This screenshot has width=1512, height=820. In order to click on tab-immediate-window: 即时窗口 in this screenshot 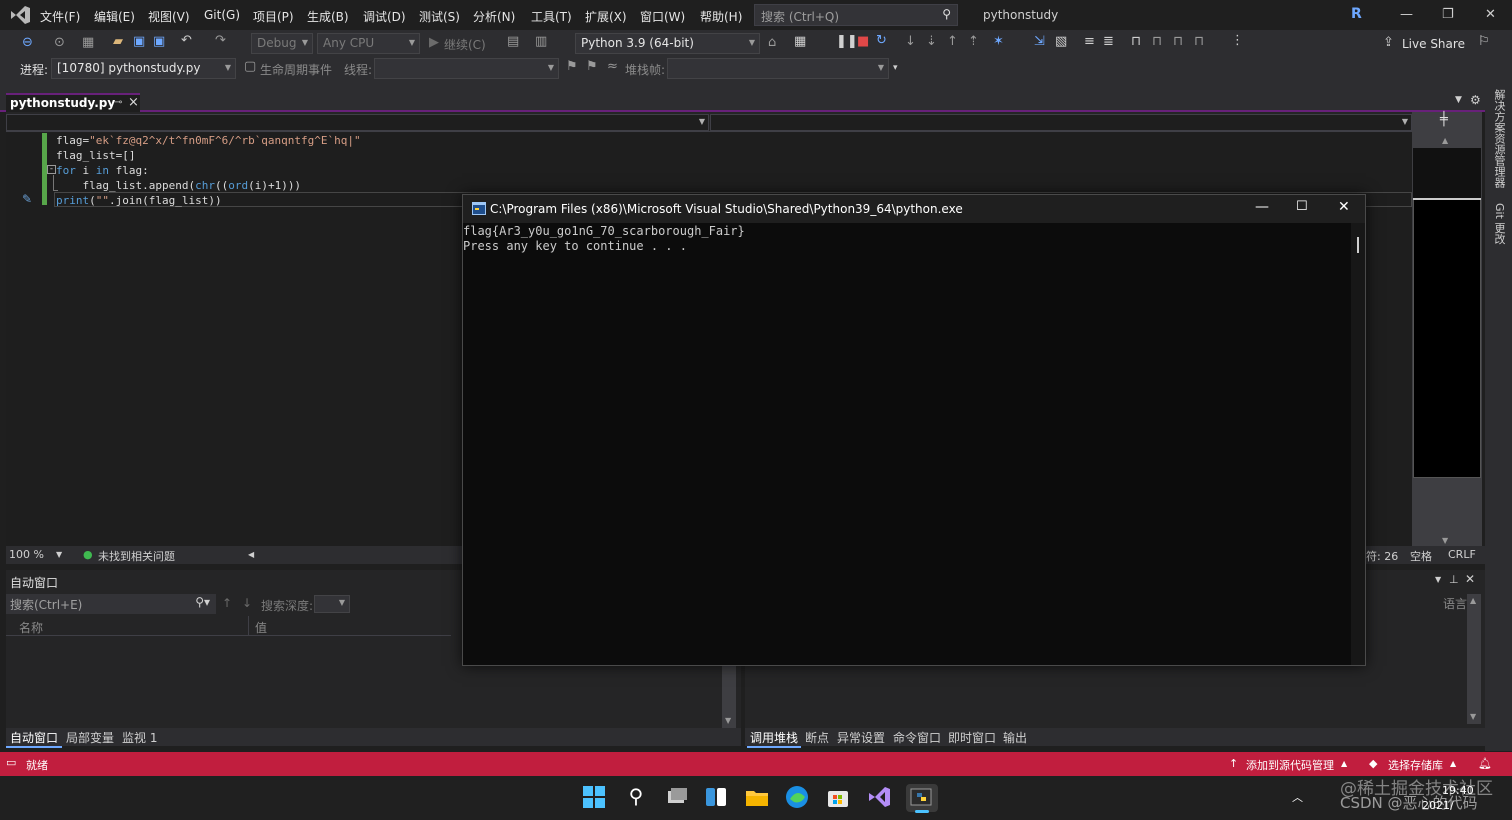, I will do `click(972, 737)`.